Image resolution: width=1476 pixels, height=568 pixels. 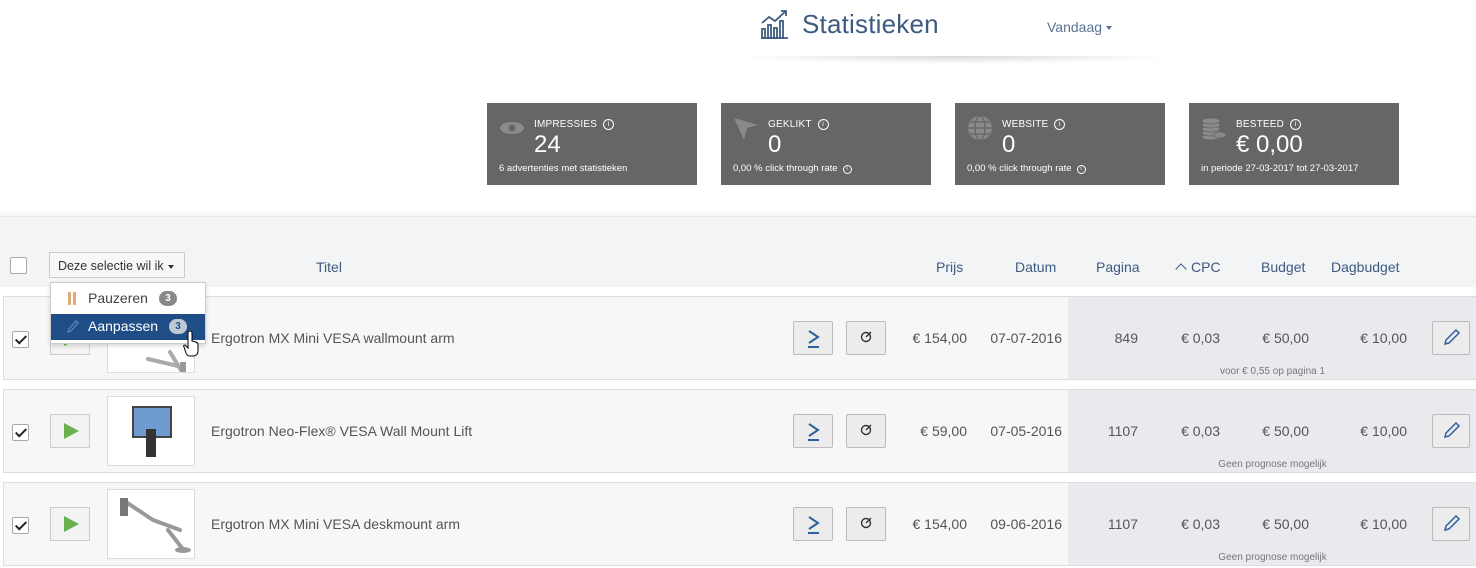 I want to click on menu-item-label: Aanpassen, so click(x=123, y=326).